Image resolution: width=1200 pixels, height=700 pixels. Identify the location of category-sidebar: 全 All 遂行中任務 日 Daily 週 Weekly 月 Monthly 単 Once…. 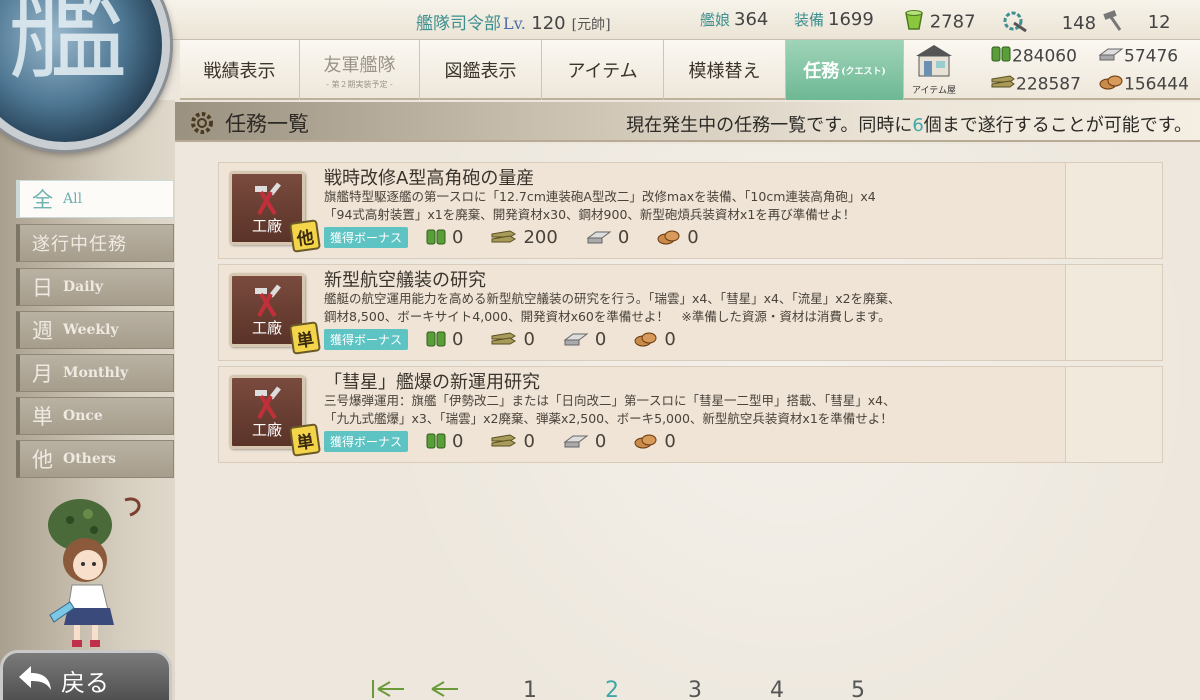
(87, 400).